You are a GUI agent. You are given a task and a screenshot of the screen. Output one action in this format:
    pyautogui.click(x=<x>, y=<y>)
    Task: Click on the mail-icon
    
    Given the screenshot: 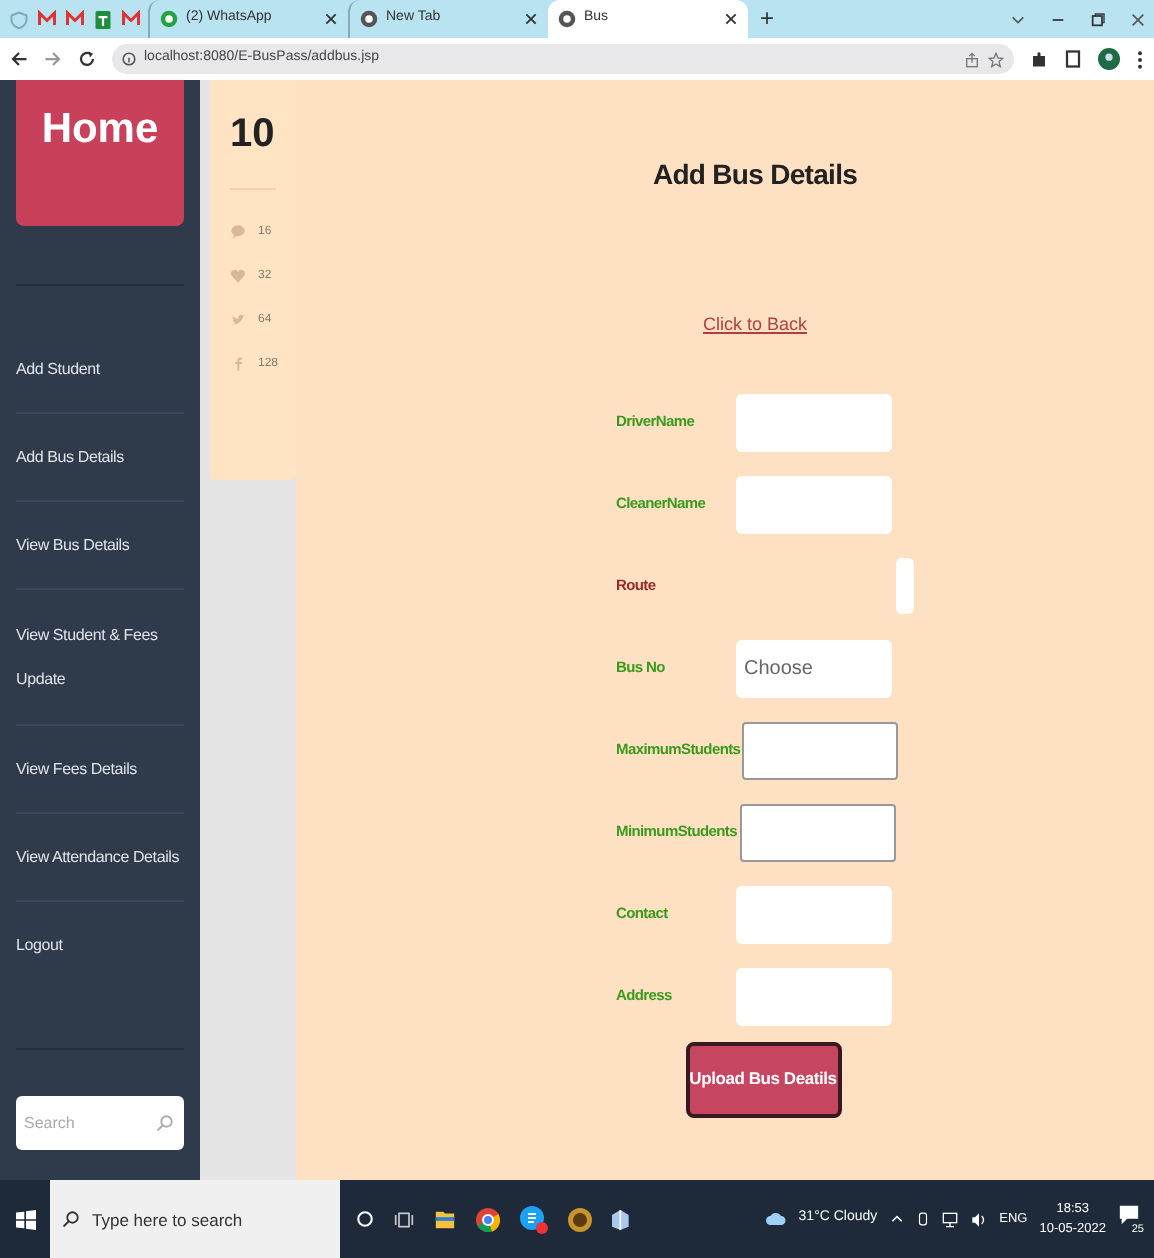 What is the action you would take?
    pyautogui.click(x=131, y=19)
    